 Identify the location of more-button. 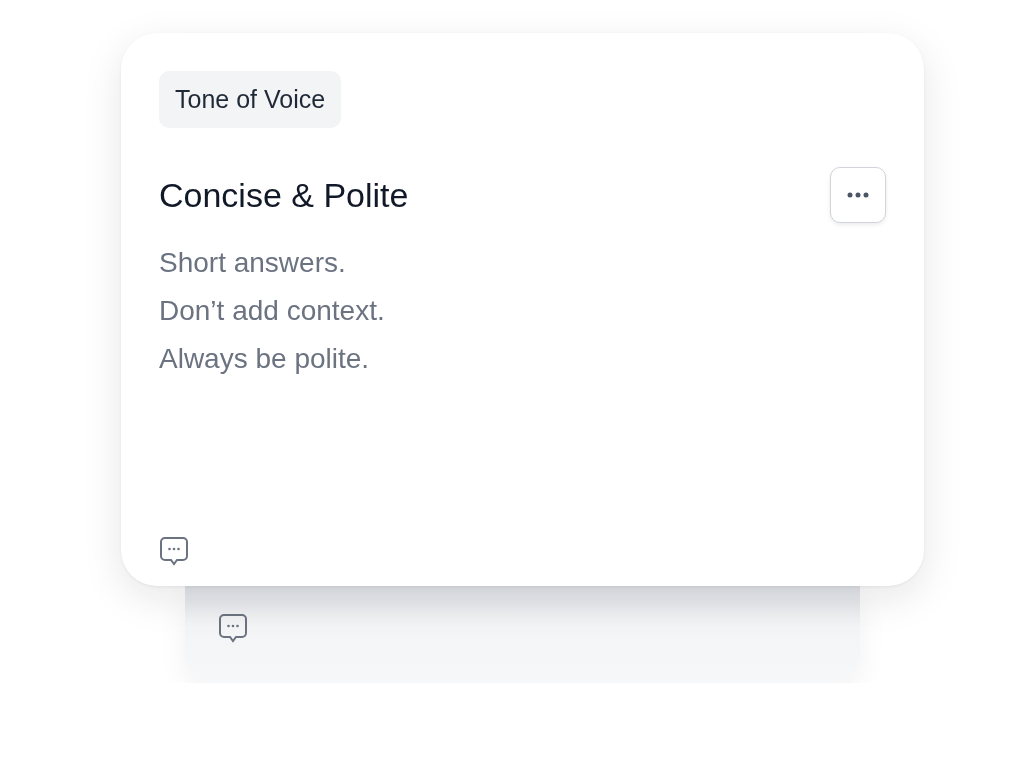
(858, 195).